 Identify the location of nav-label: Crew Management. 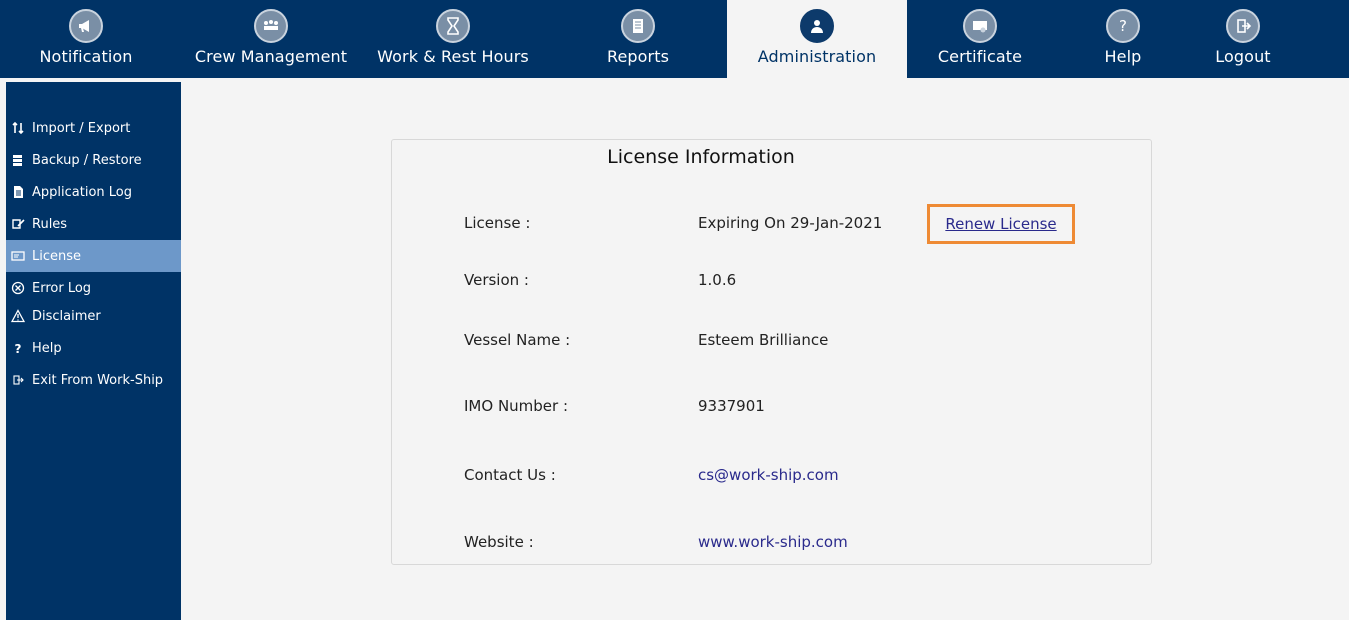
(271, 56).